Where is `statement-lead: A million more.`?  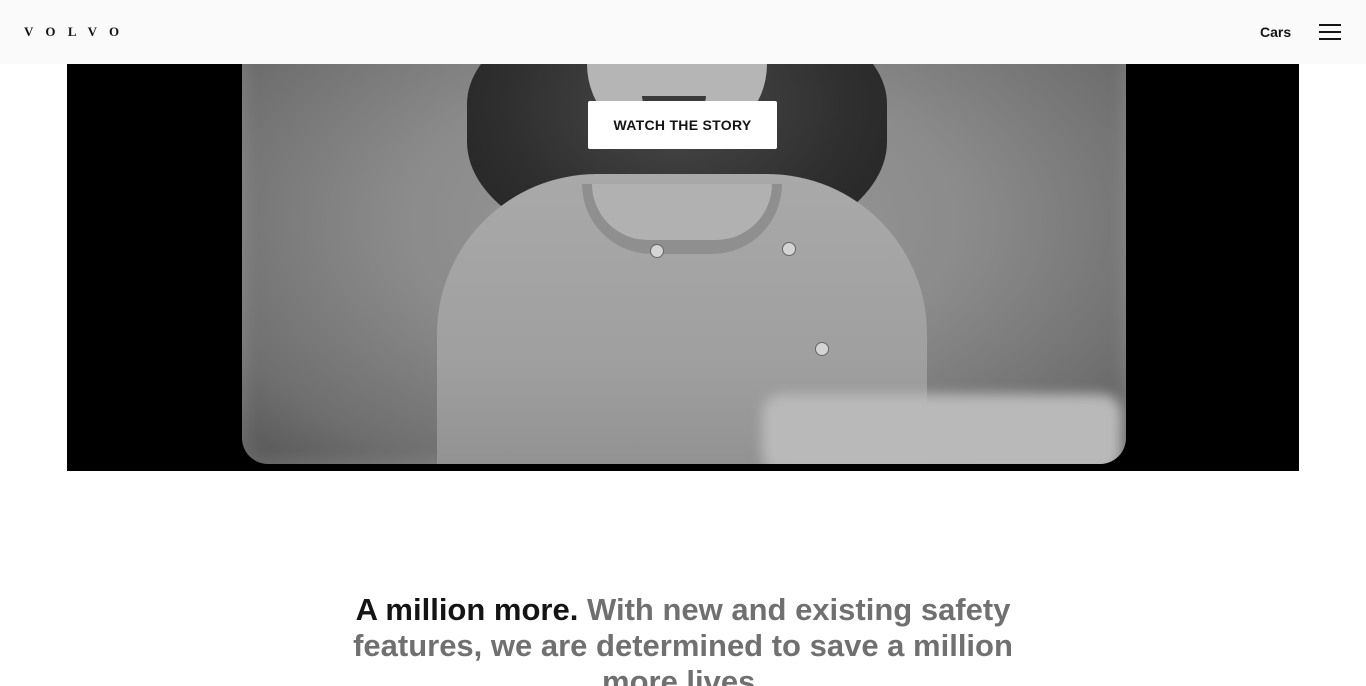 statement-lead: A million more. is located at coordinates (467, 609).